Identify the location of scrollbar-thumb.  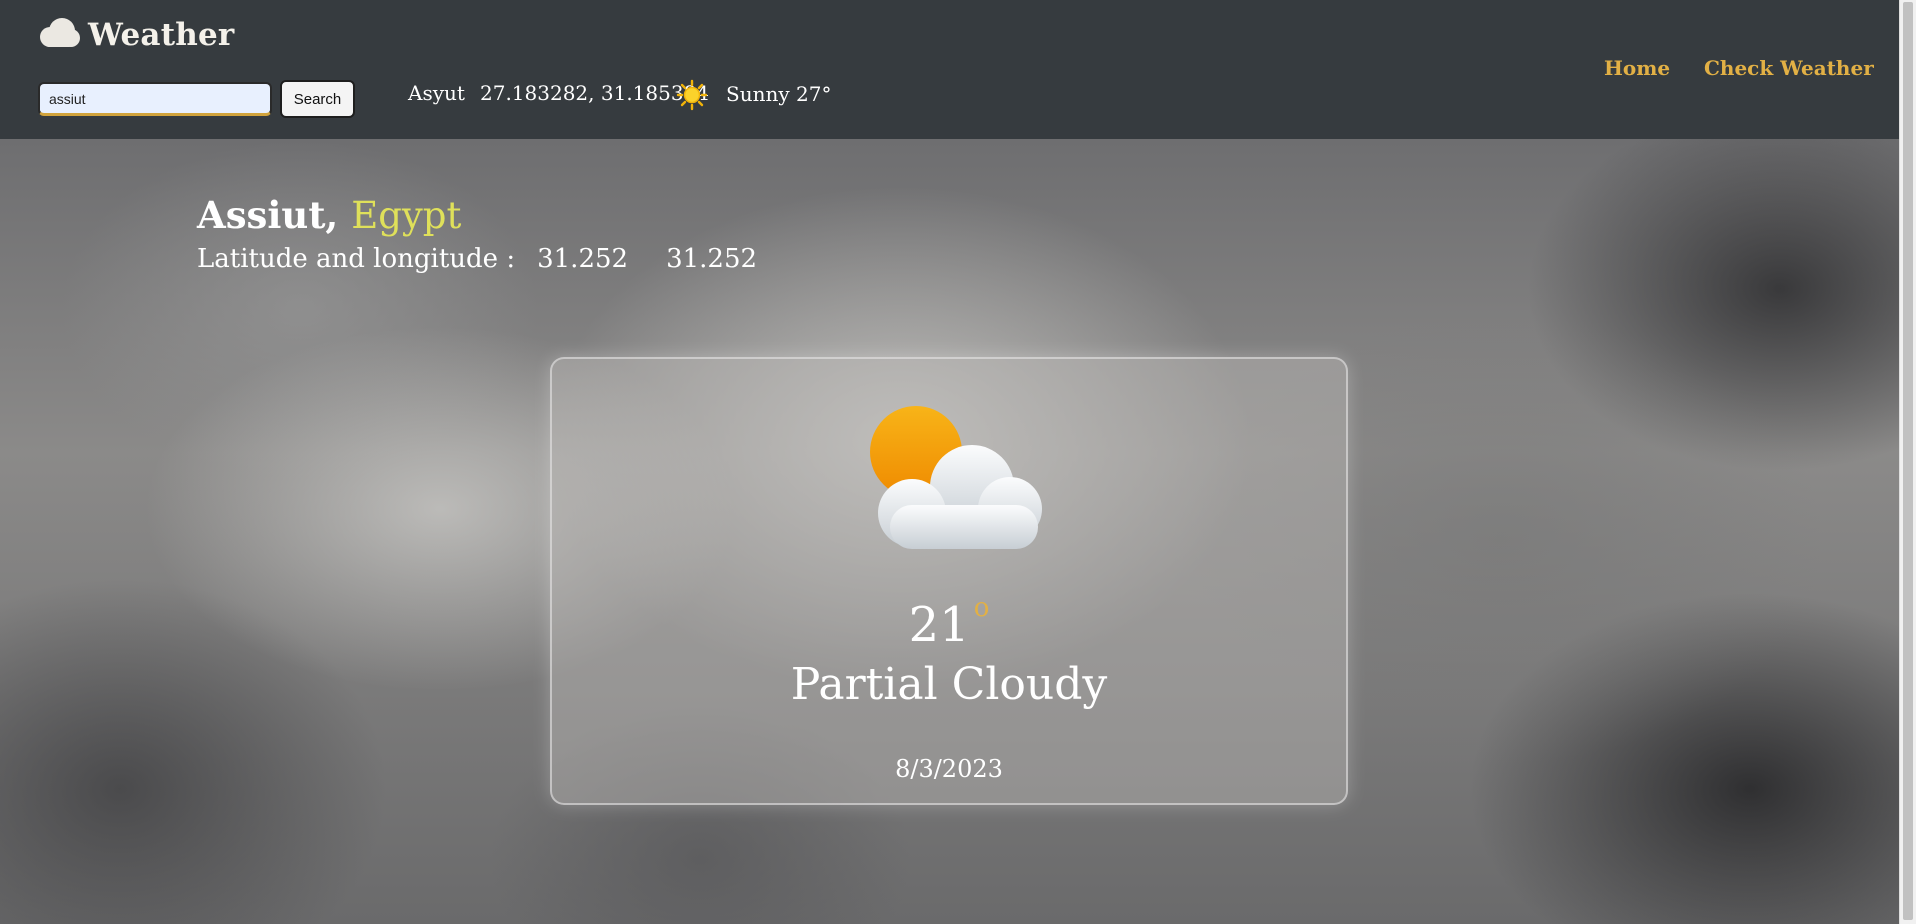
(1908, 461).